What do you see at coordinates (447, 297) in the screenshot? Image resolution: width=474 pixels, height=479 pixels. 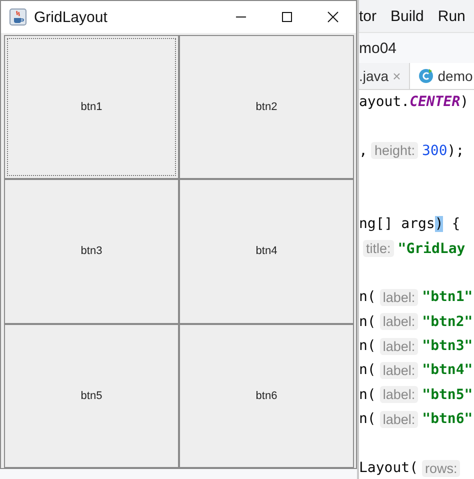 I see `string-literal: "btn1"` at bounding box center [447, 297].